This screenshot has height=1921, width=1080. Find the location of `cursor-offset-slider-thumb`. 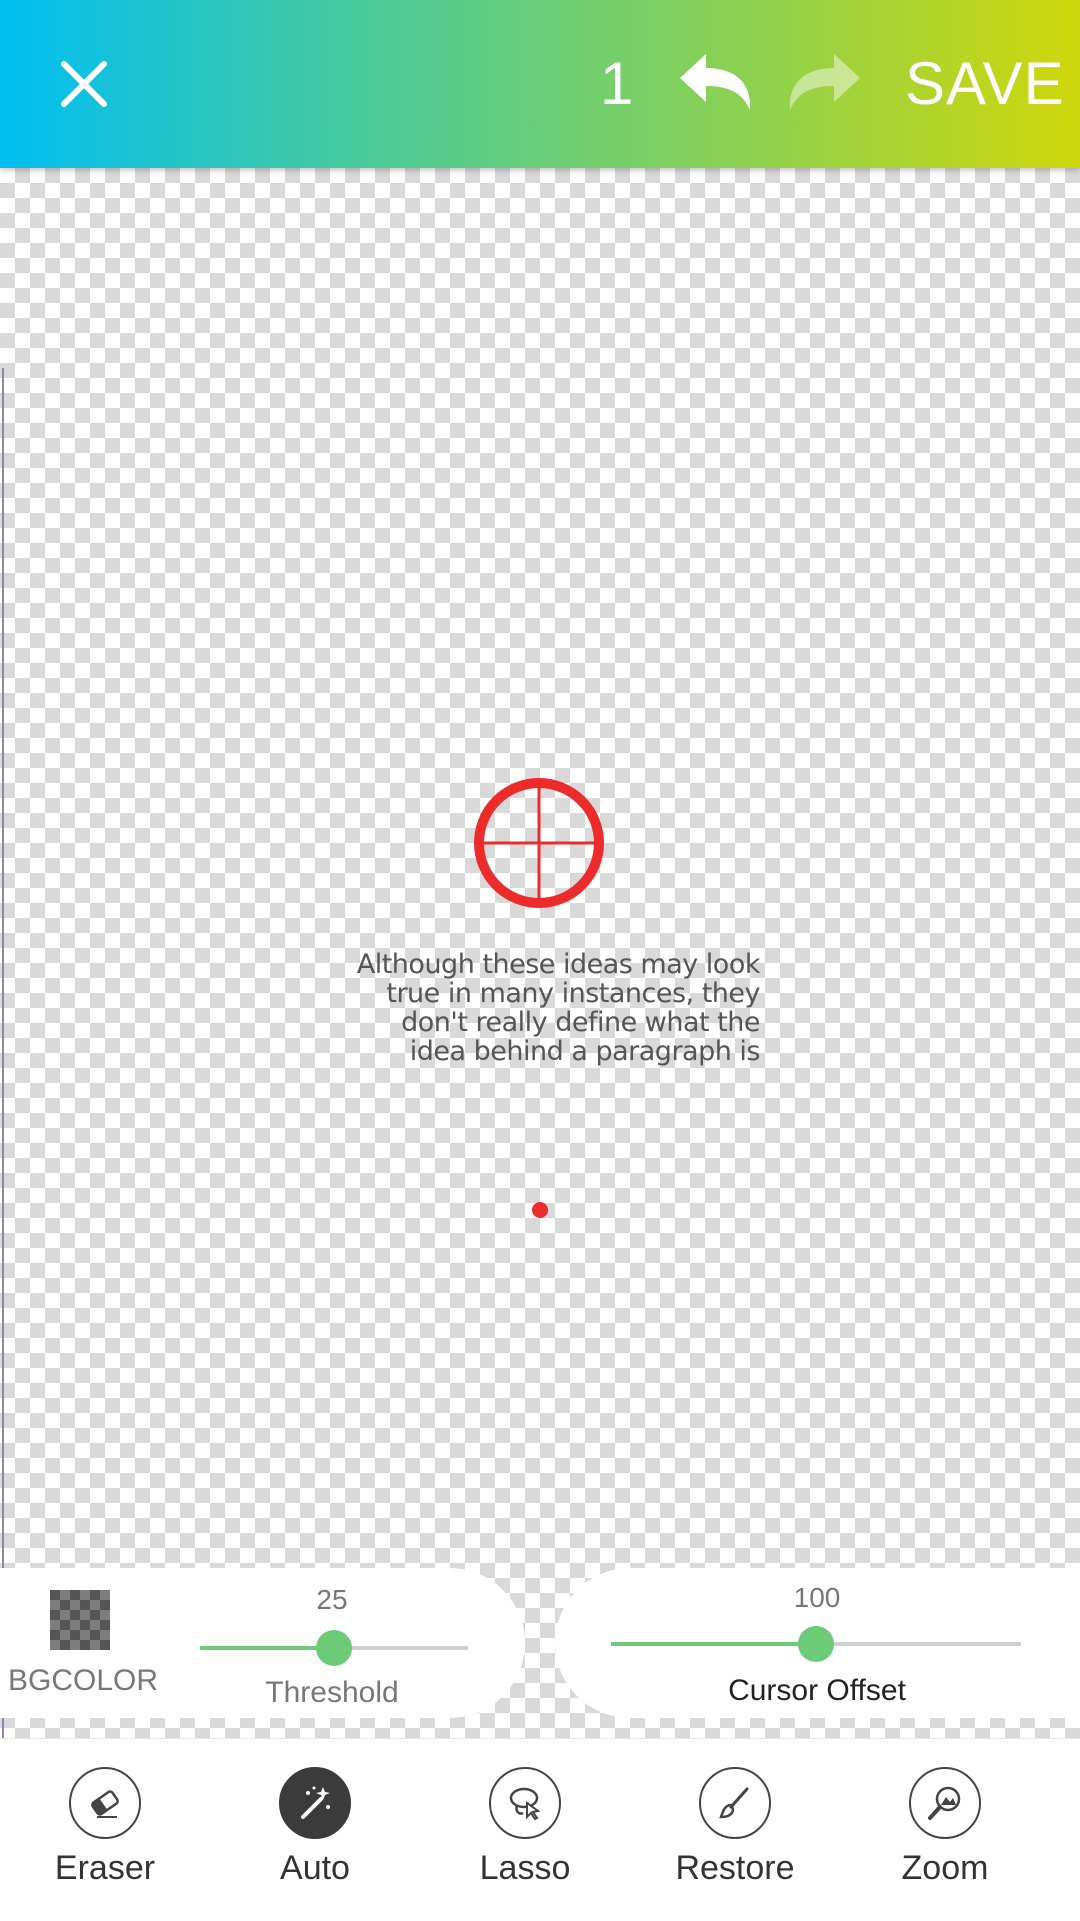

cursor-offset-slider-thumb is located at coordinates (816, 1644).